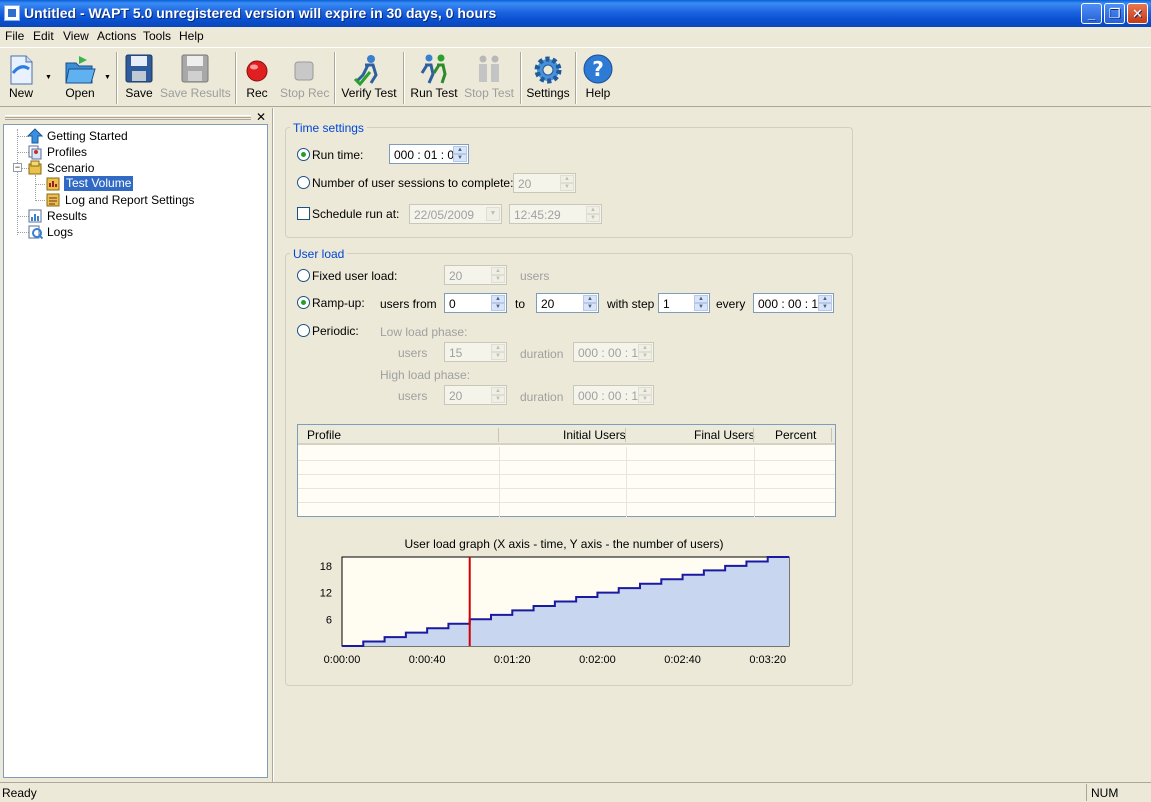 The height and width of the screenshot is (802, 1151). What do you see at coordinates (128, 117) in the screenshot?
I see `pane-grip` at bounding box center [128, 117].